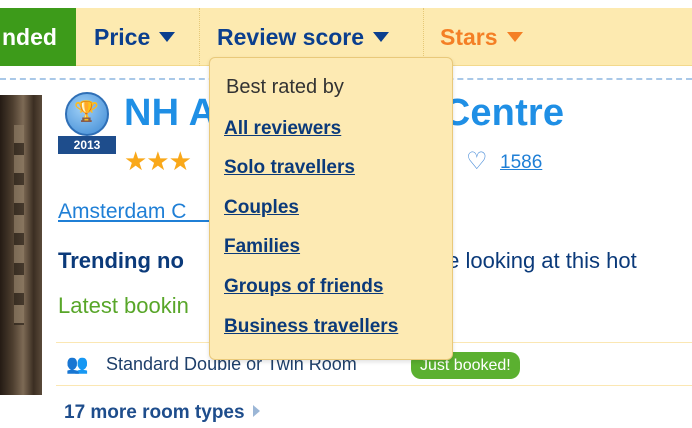  What do you see at coordinates (123, 305) in the screenshot?
I see `latest-booking-text: Latest bookin` at bounding box center [123, 305].